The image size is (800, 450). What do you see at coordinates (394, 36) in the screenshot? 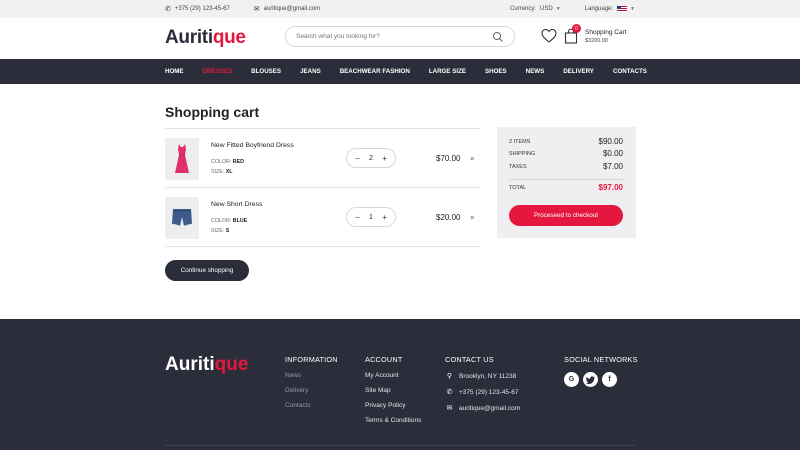
I see `search-input` at bounding box center [394, 36].